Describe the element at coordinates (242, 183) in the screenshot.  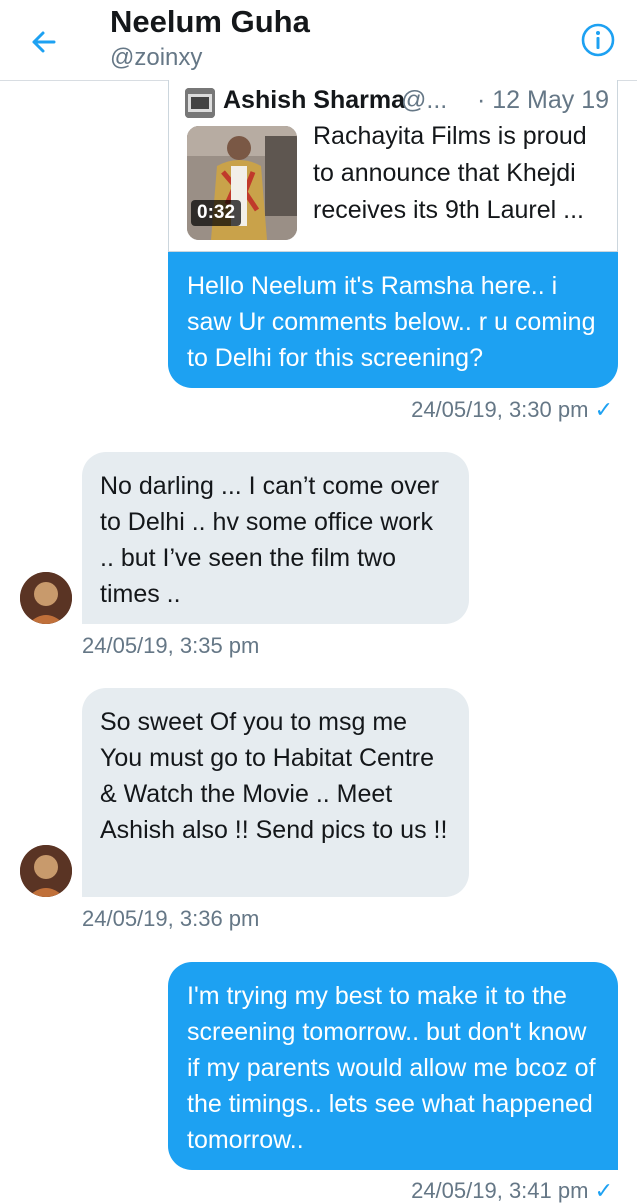
I see `video-thumbnail: 0:32` at that location.